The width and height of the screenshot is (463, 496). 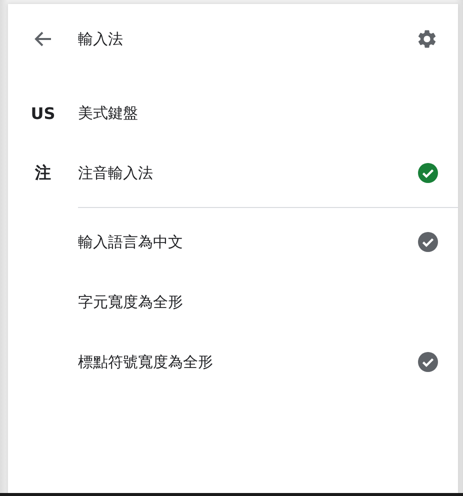 What do you see at coordinates (248, 302) in the screenshot?
I see `option-item: 字元寬度為全形` at bounding box center [248, 302].